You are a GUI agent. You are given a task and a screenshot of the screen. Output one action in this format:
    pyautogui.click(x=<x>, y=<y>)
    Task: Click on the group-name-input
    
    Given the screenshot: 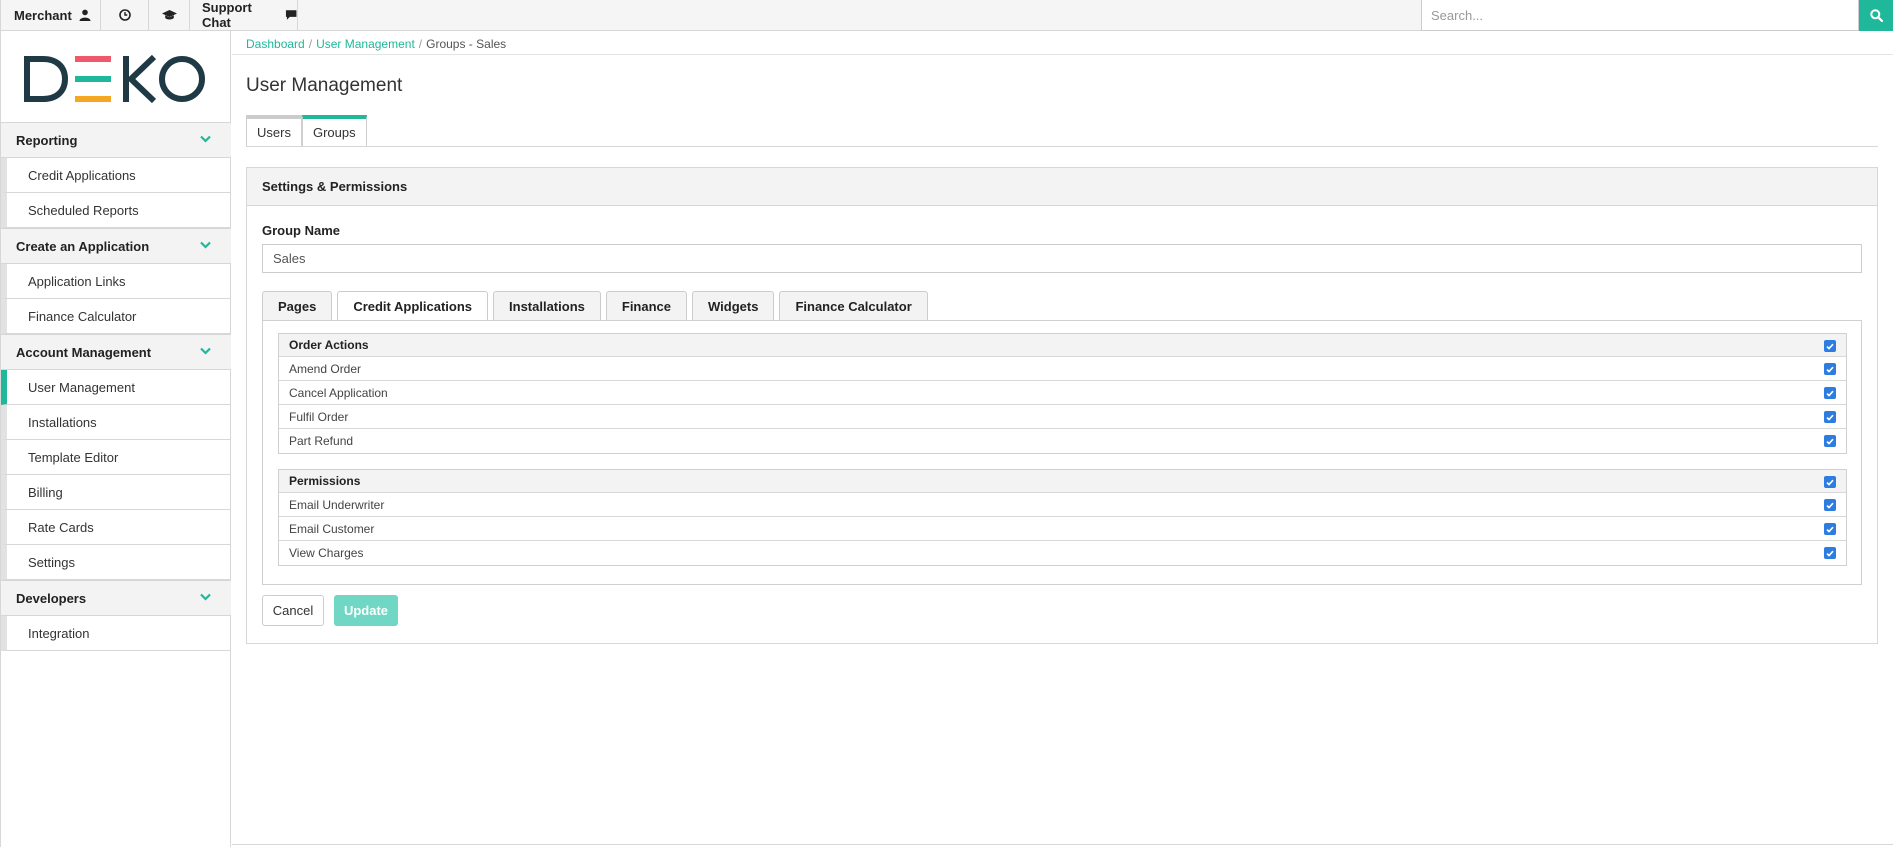 What is the action you would take?
    pyautogui.click(x=1062, y=258)
    